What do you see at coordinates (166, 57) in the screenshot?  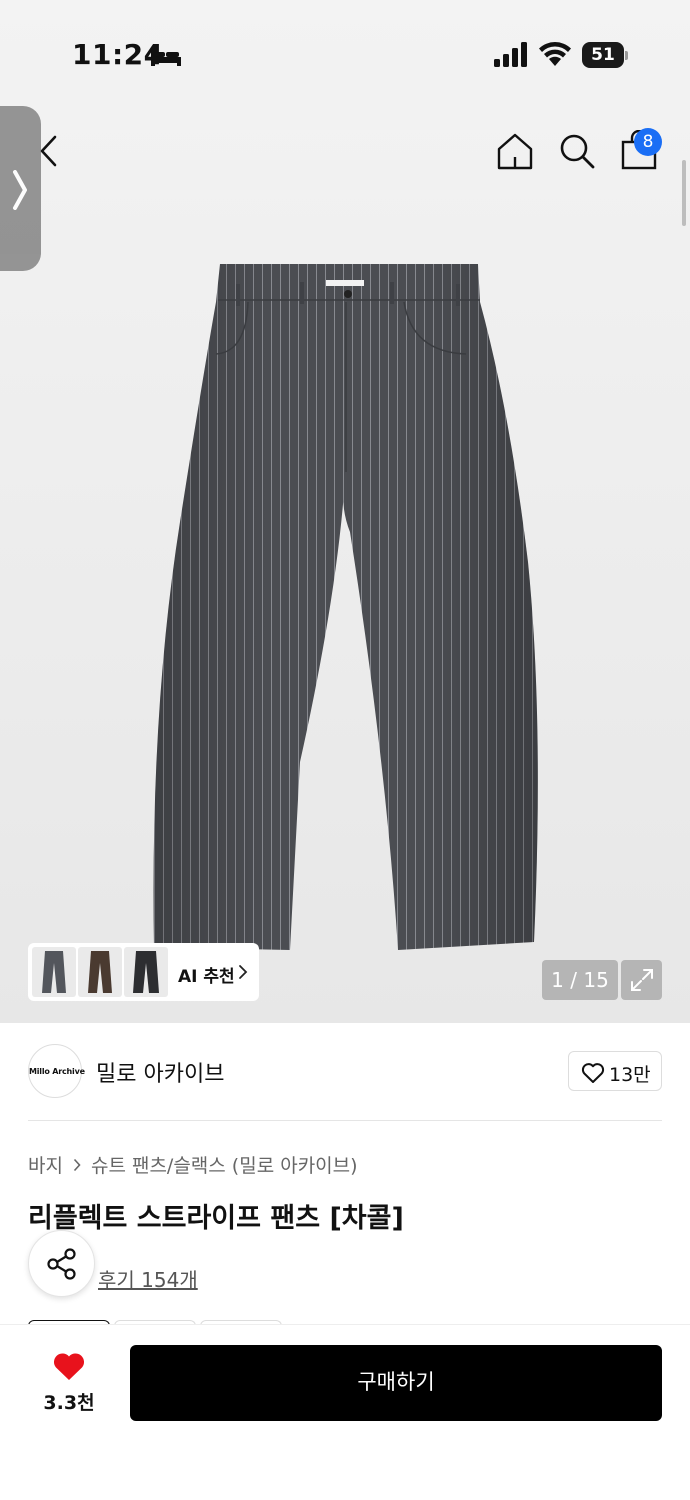 I see `bed-icon` at bounding box center [166, 57].